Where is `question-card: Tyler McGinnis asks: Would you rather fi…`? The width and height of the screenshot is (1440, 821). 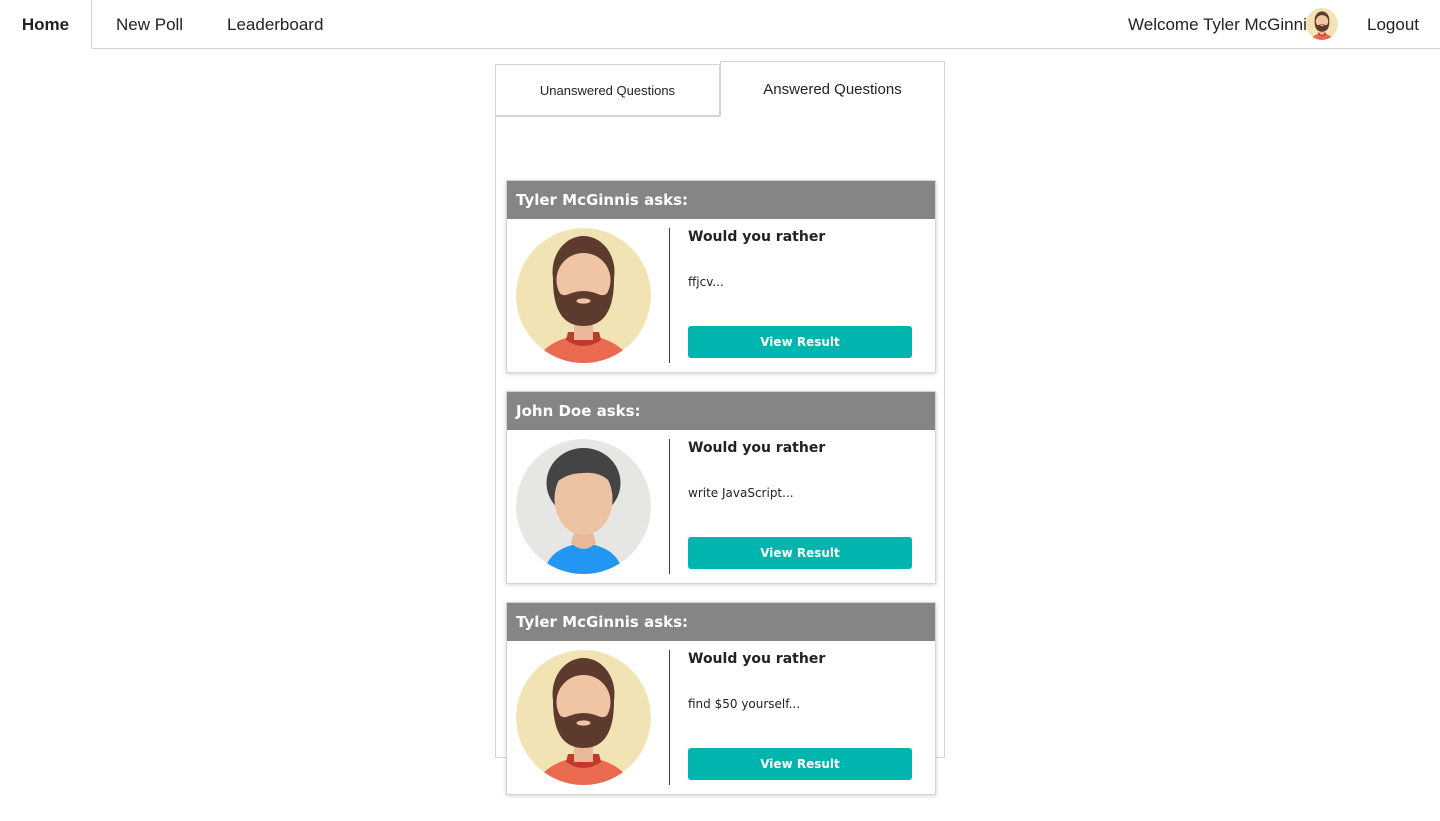 question-card: Tyler McGinnis asks: Would you rather fi… is located at coordinates (721, 698).